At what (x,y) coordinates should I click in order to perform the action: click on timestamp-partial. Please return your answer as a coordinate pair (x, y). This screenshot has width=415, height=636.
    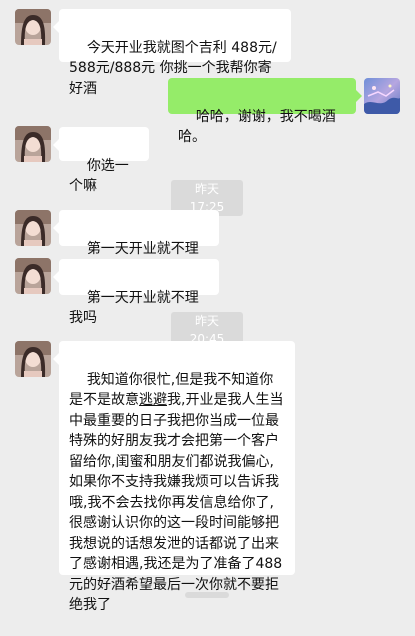
    Looking at the image, I should click on (207, 595).